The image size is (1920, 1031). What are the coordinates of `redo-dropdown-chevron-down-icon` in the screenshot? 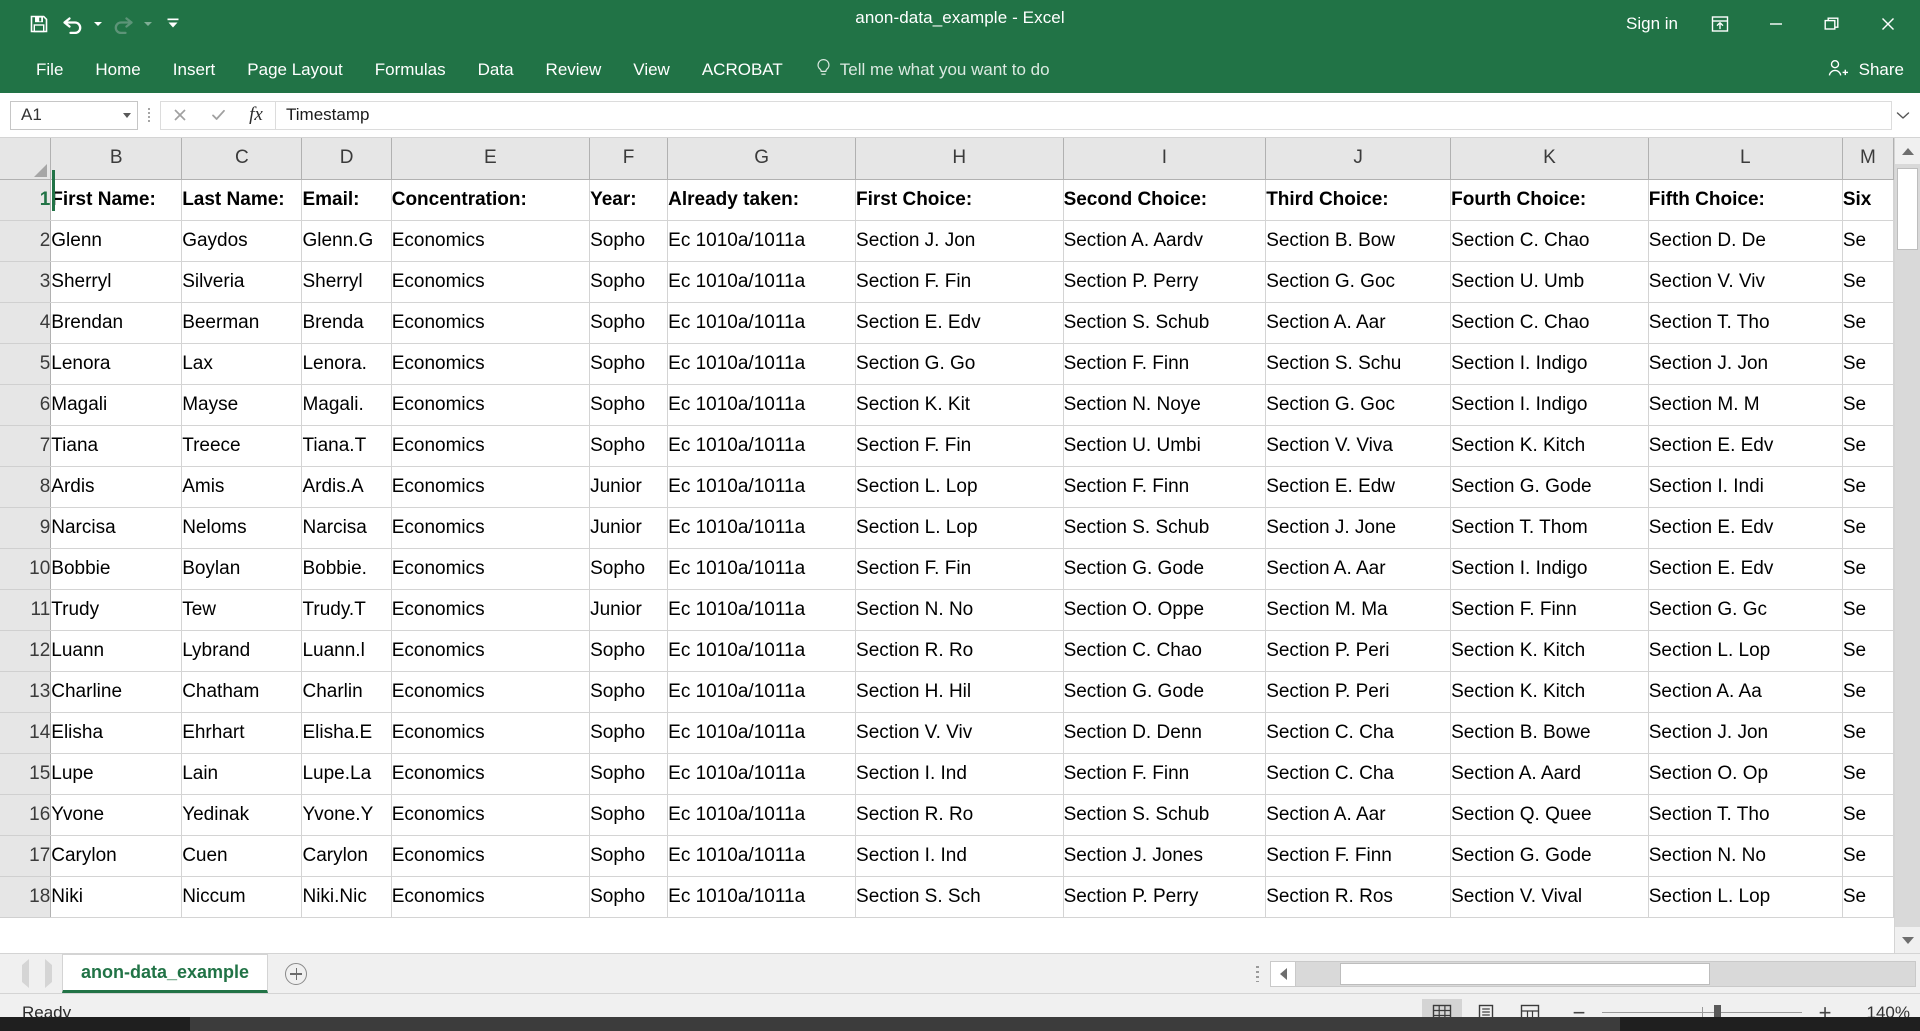 It's located at (148, 24).